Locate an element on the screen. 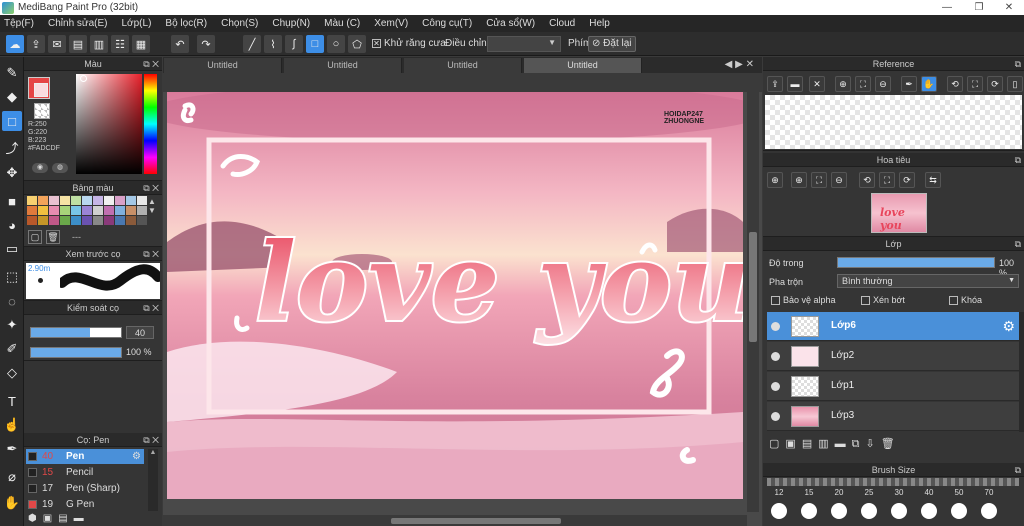 The height and width of the screenshot is (526, 1024). color-picker-handle is located at coordinates (83, 78).